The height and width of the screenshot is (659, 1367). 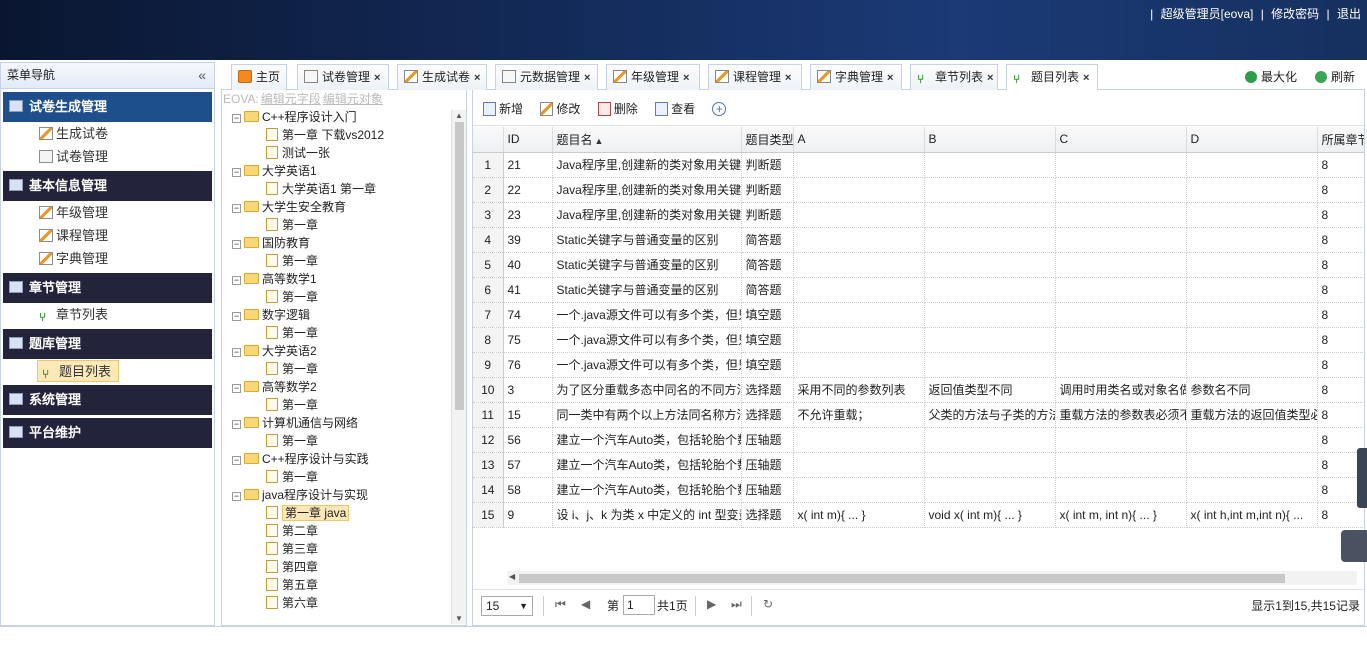 I want to click on menu-item-1-1: 课程管理, so click(x=108, y=236).